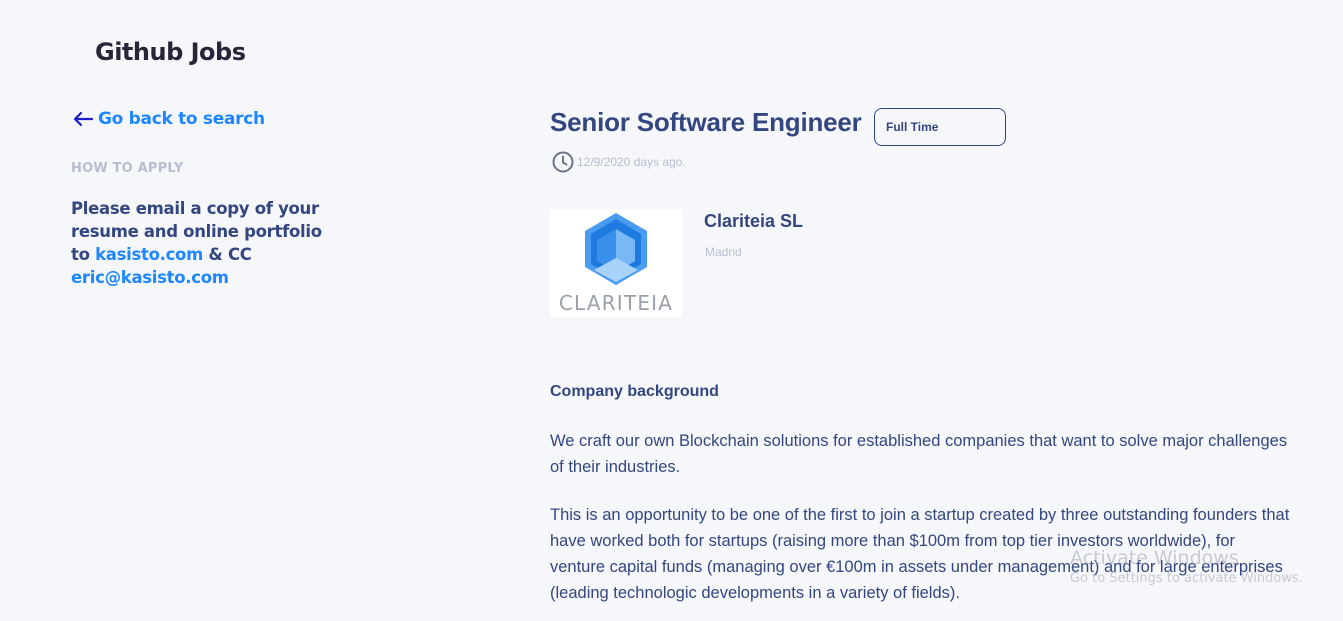 The width and height of the screenshot is (1343, 621). What do you see at coordinates (563, 162) in the screenshot?
I see `clock-icon` at bounding box center [563, 162].